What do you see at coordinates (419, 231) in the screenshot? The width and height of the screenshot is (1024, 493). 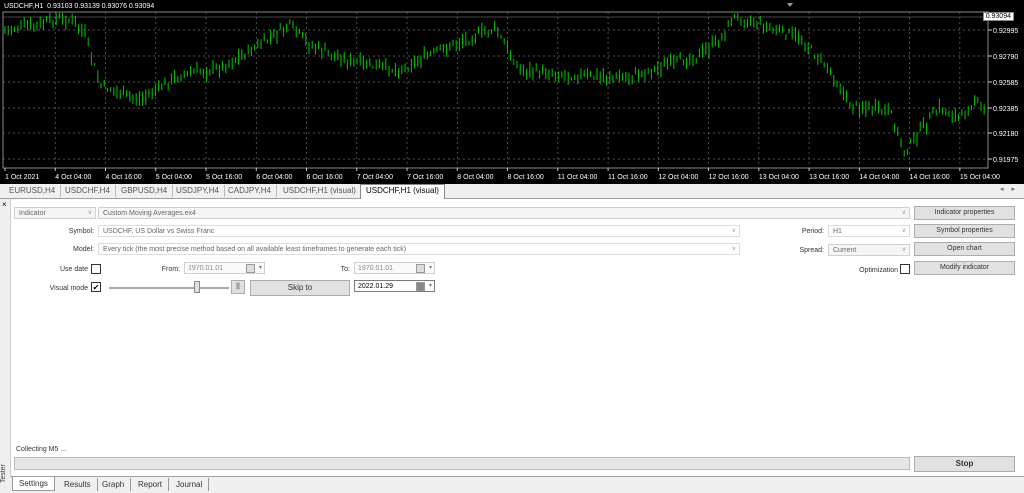 I see `symbol-select: USDCHF, US Dollar vs Swiss Franc ∨` at bounding box center [419, 231].